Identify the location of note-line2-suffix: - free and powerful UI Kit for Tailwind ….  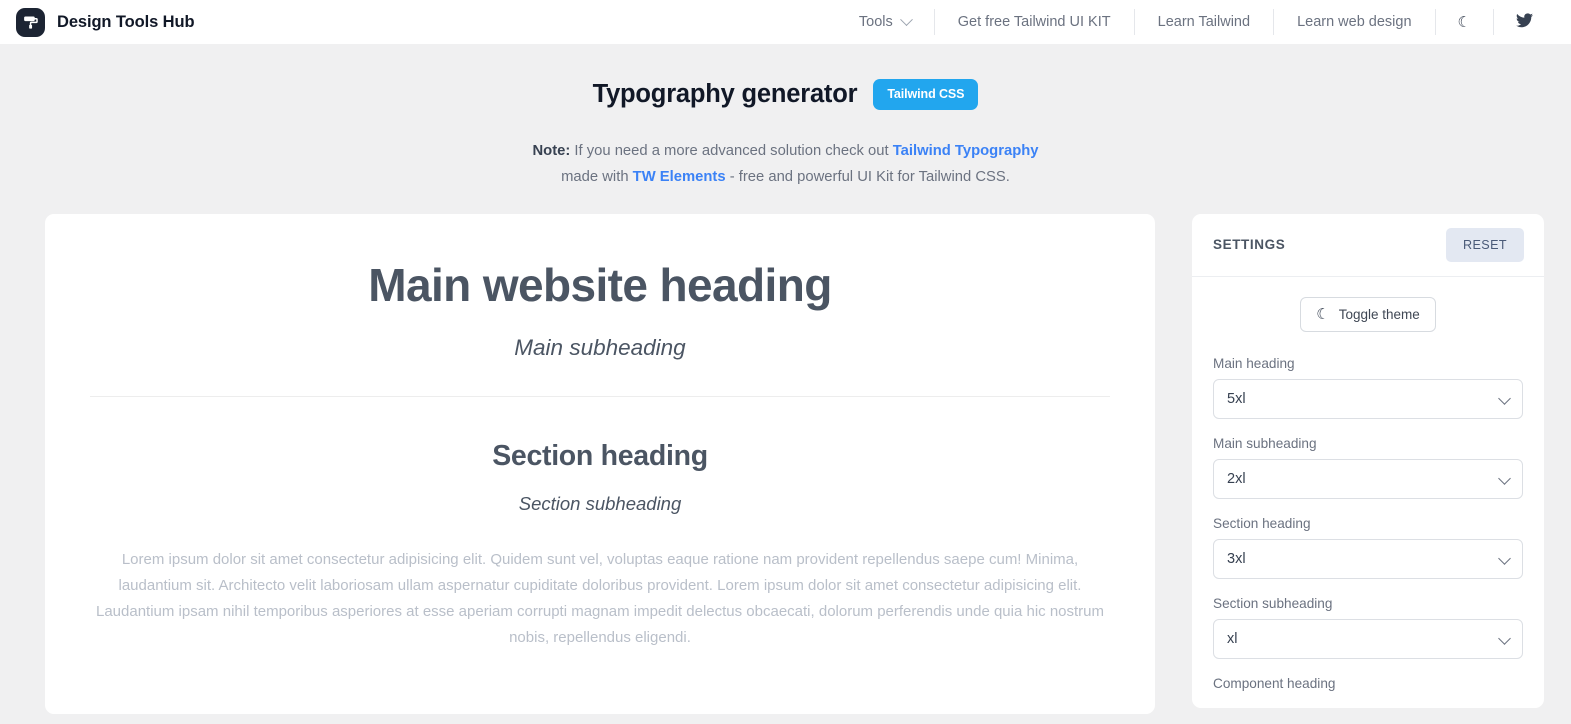
(867, 176).